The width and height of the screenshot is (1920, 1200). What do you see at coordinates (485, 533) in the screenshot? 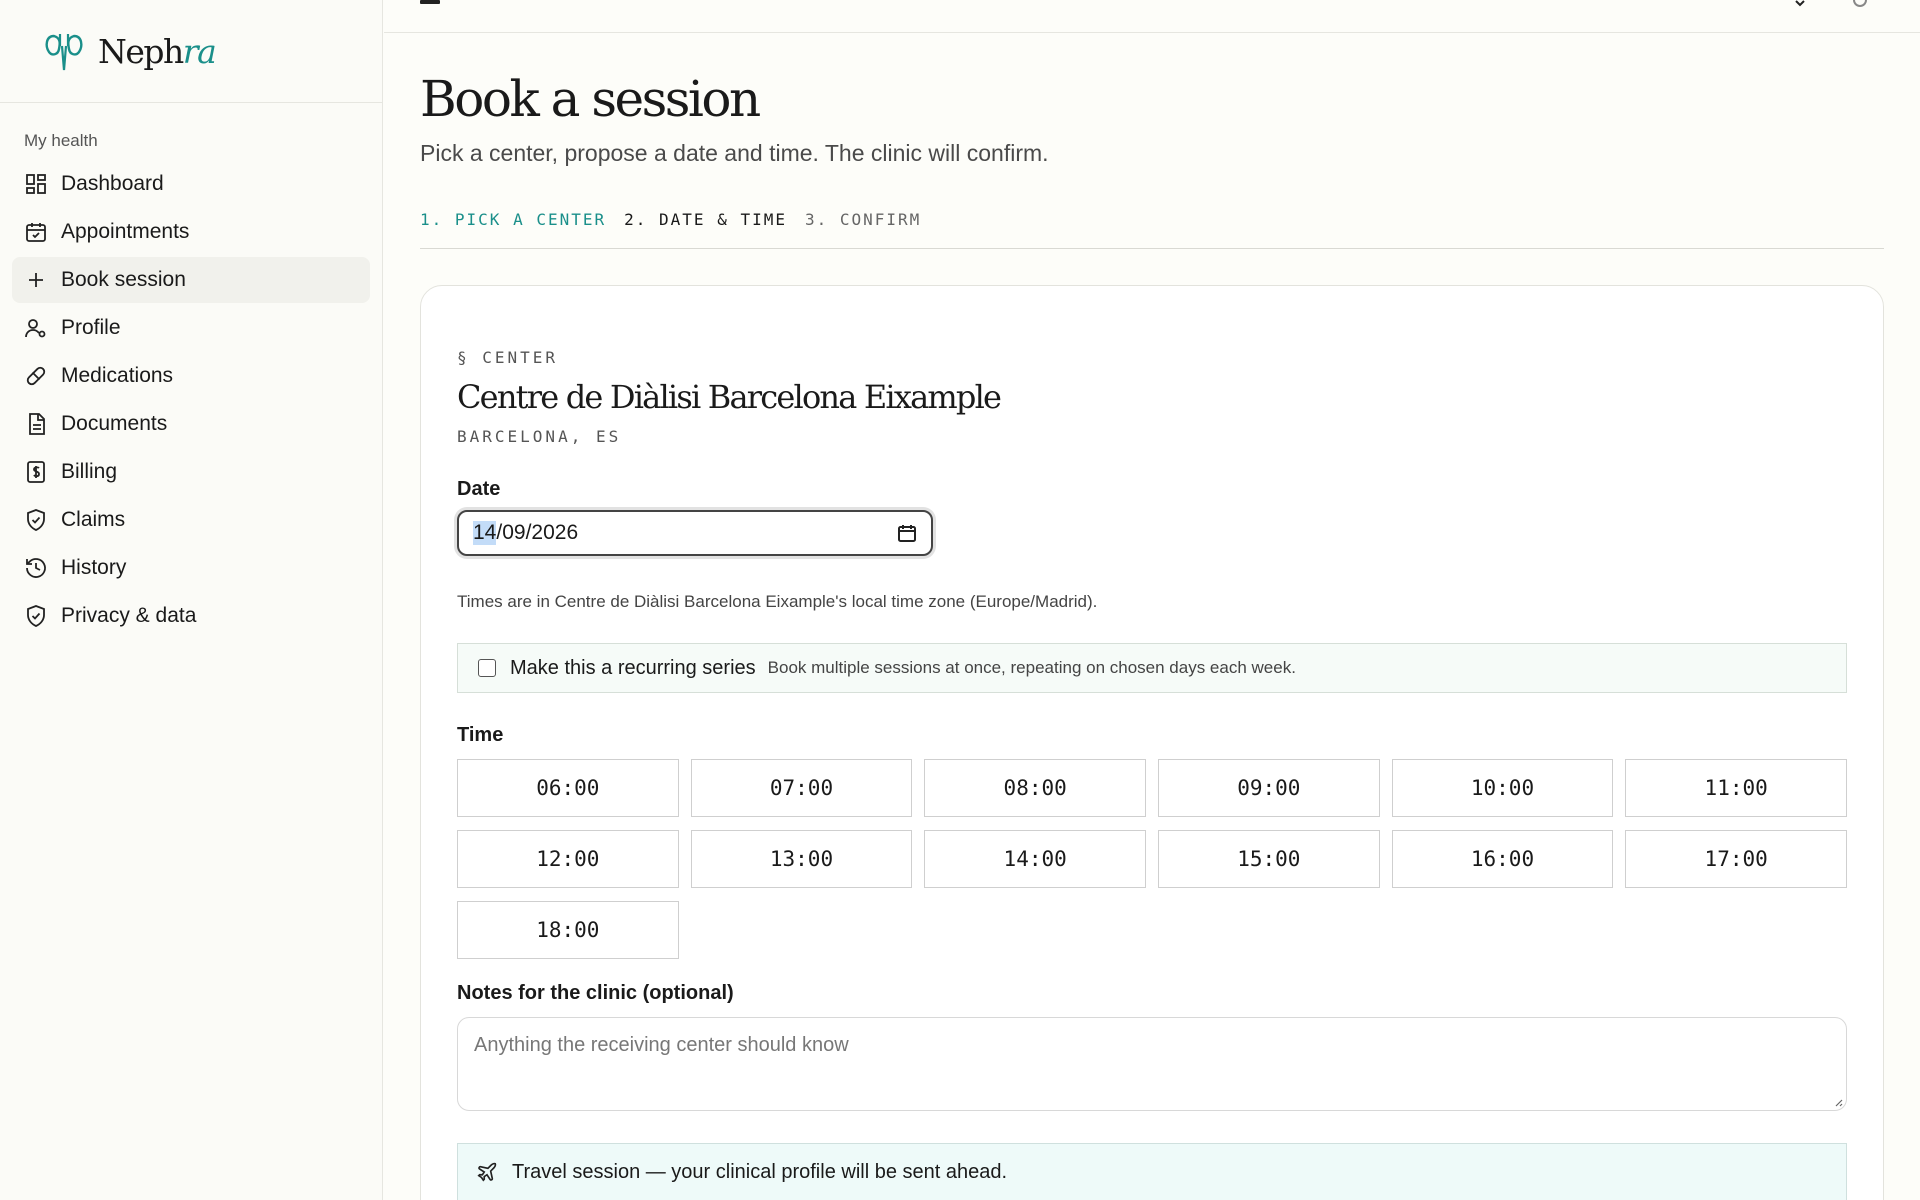
I see `date-day: 14` at bounding box center [485, 533].